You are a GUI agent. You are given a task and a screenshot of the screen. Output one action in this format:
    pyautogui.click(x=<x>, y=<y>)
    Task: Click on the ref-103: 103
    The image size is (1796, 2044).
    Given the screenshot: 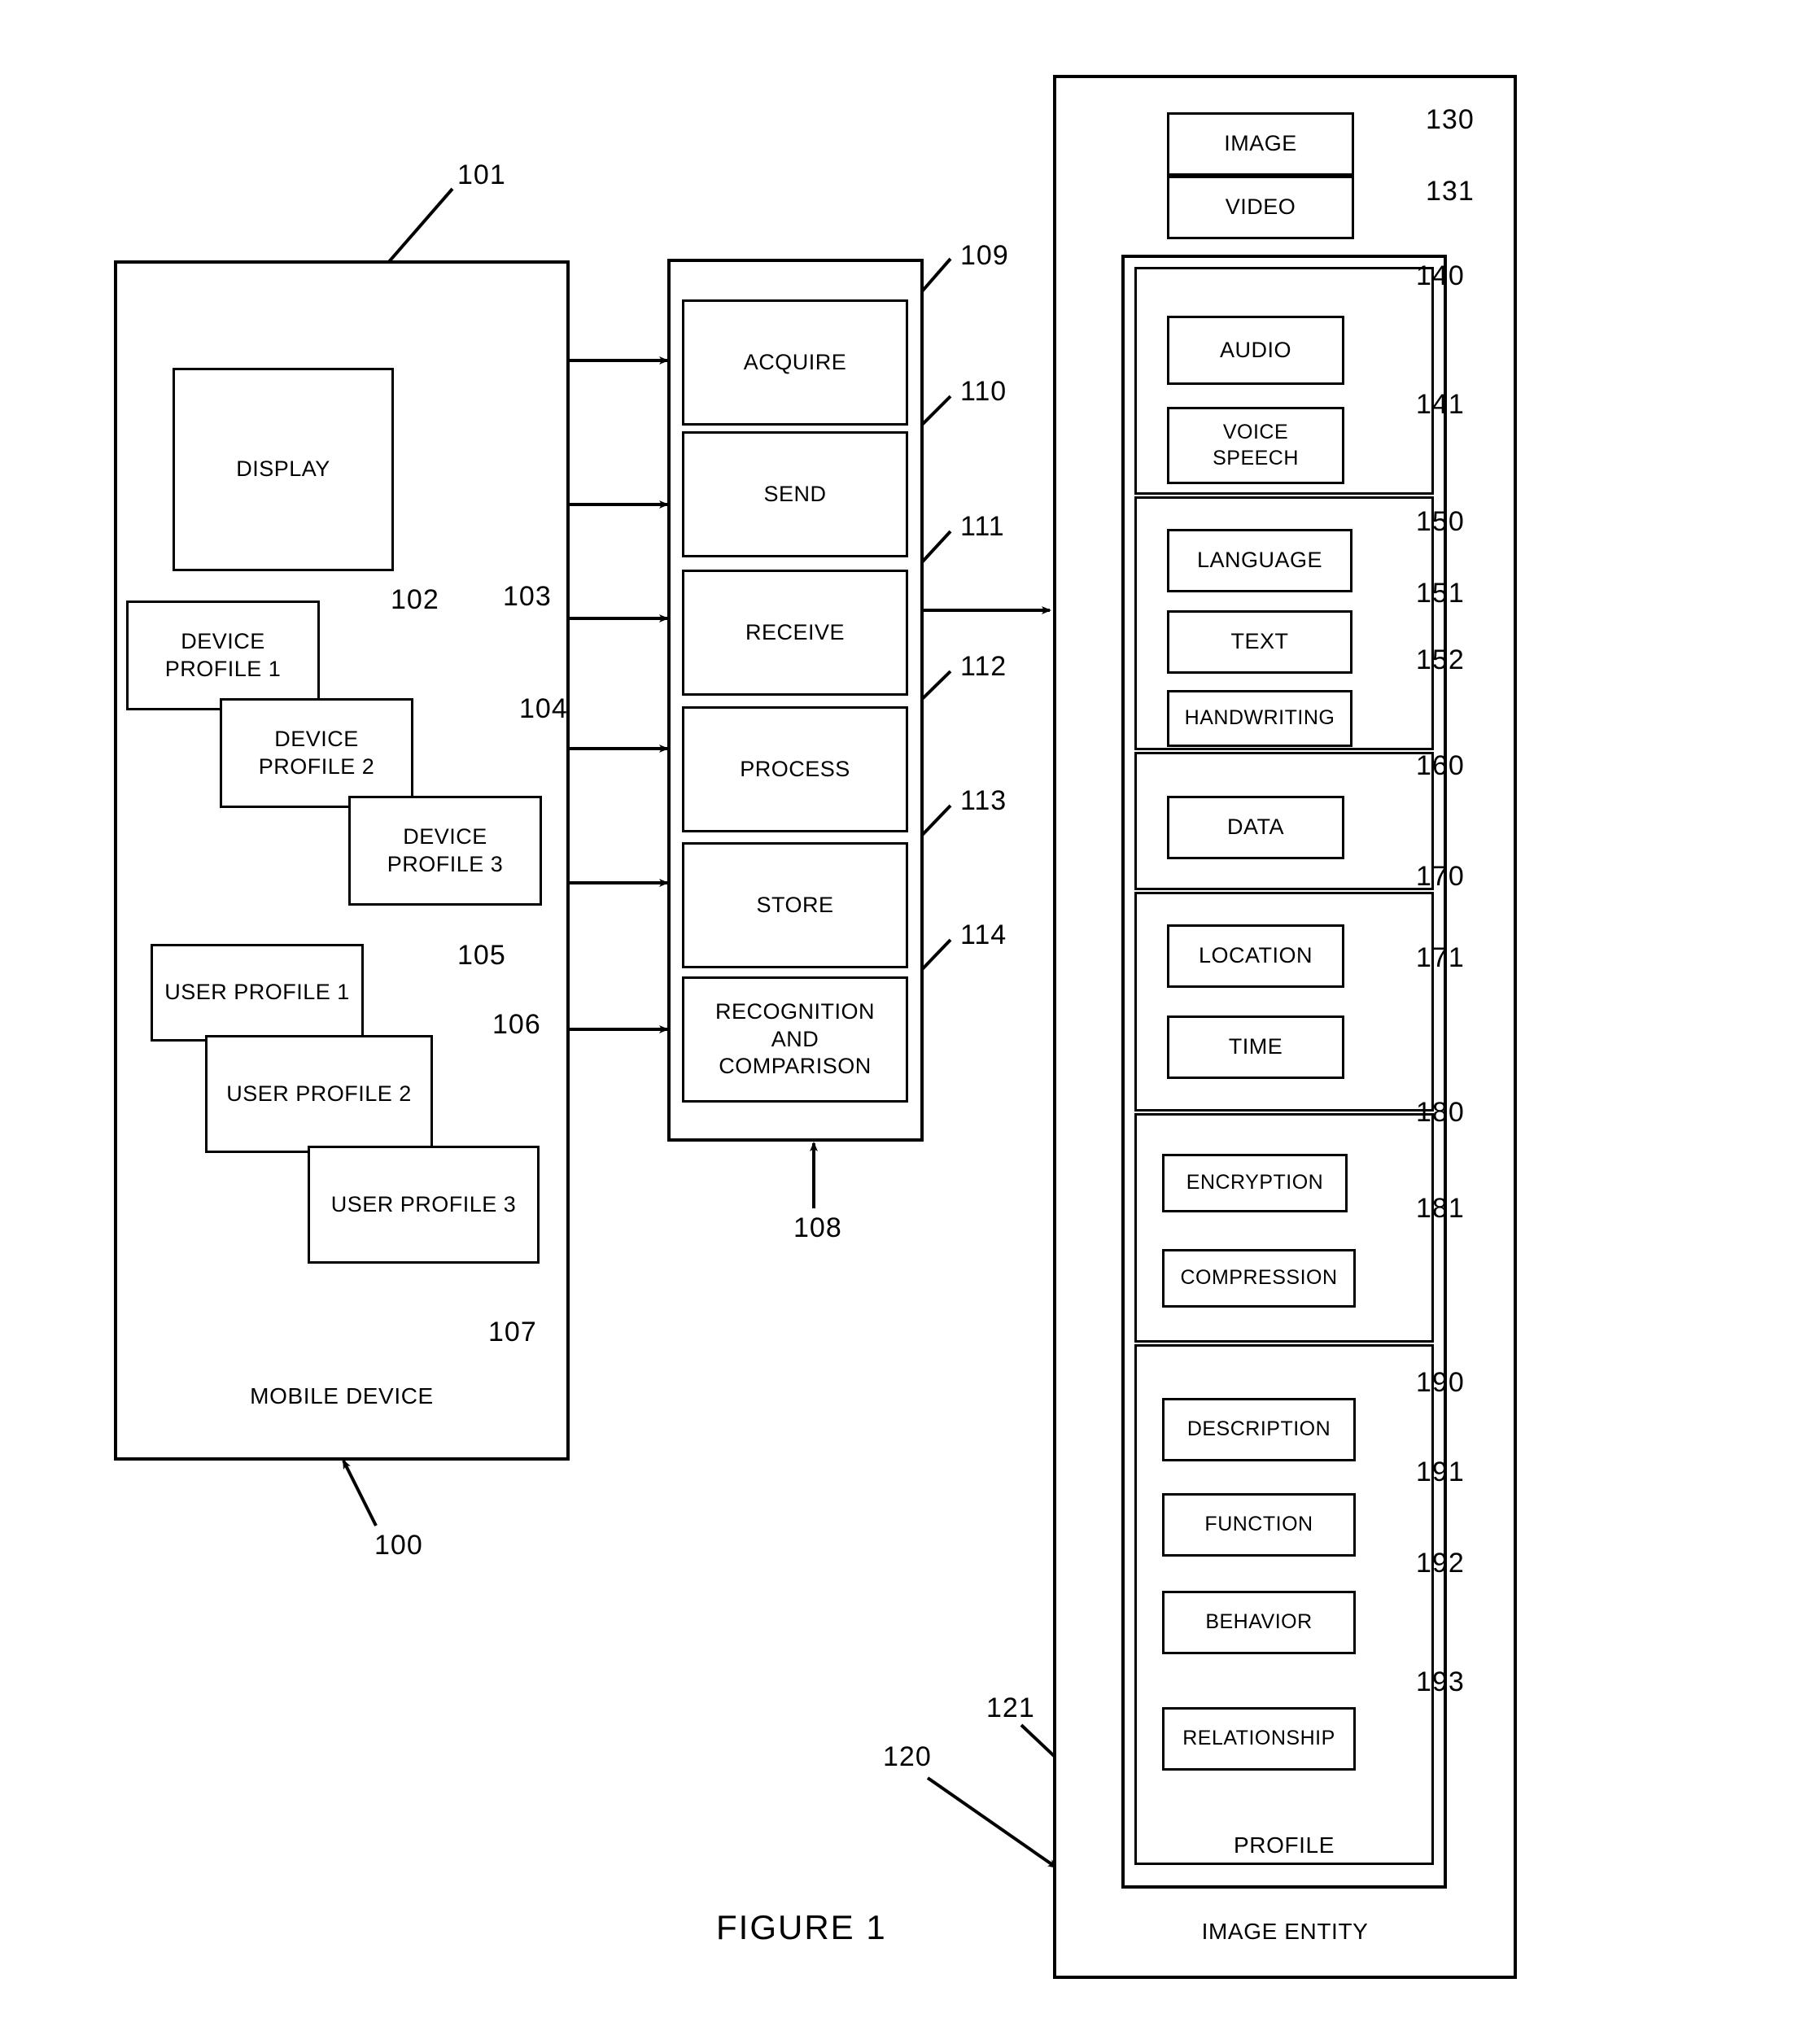 What is the action you would take?
    pyautogui.click(x=527, y=596)
    